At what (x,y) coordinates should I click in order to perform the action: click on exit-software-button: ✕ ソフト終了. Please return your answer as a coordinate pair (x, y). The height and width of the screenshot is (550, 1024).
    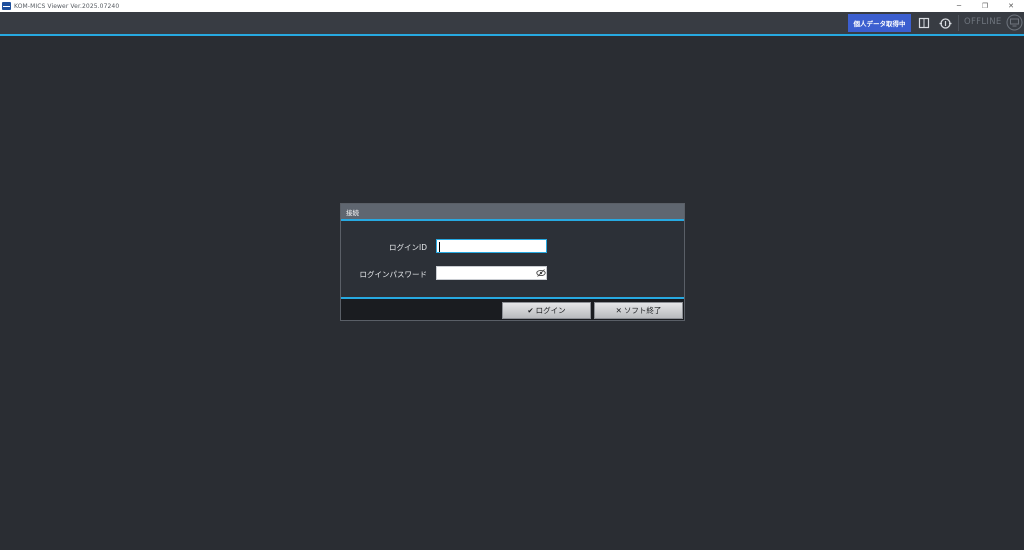
    Looking at the image, I should click on (638, 310).